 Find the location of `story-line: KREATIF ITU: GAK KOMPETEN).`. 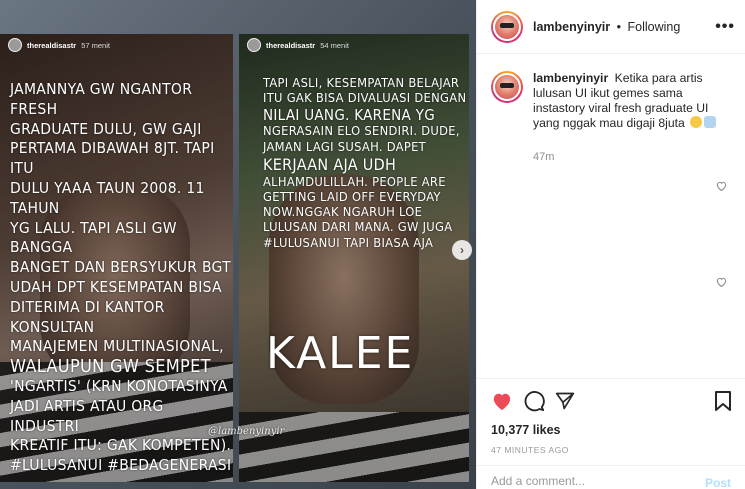

story-line: KREATIF ITU: GAK KOMPETEN). is located at coordinates (121, 445).